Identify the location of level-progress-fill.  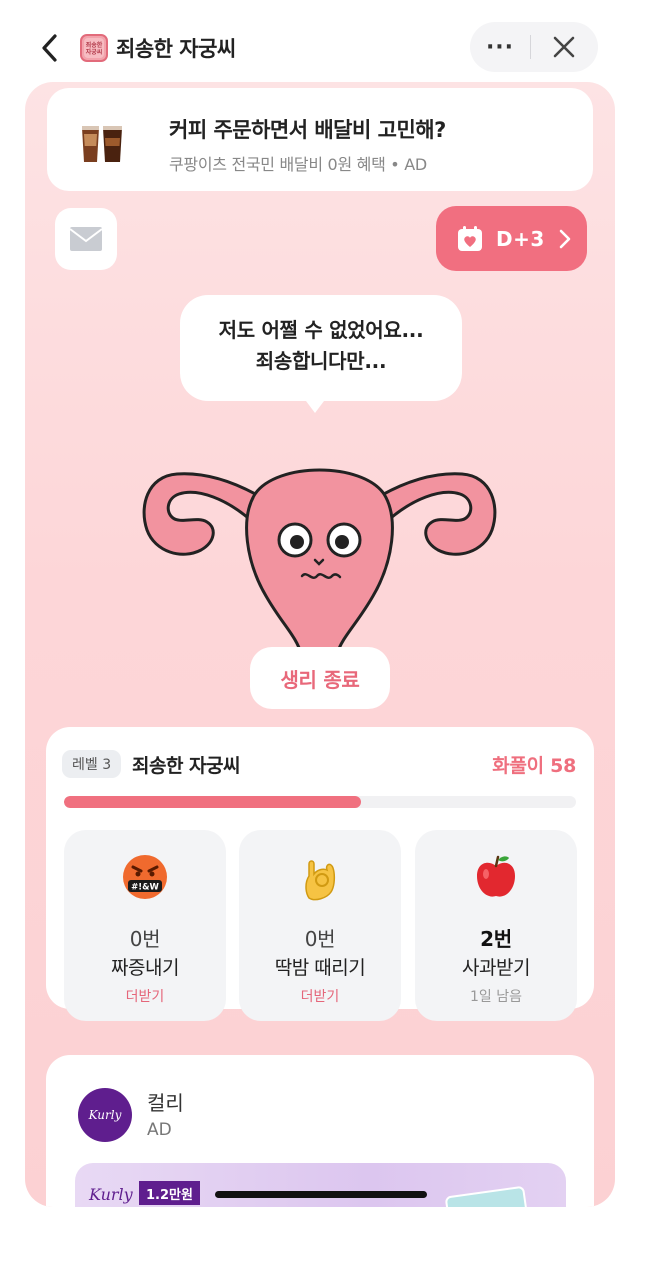
(212, 802).